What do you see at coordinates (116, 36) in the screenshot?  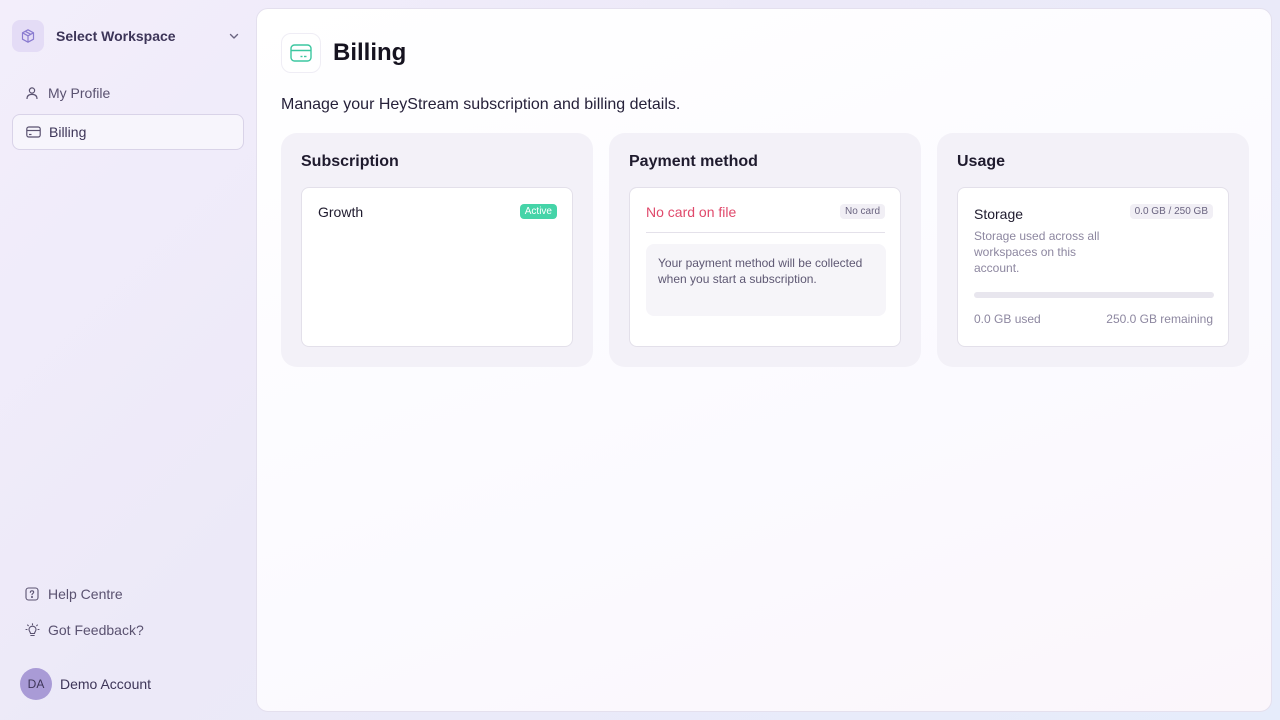 I see `workspace-label: Select Workspace` at bounding box center [116, 36].